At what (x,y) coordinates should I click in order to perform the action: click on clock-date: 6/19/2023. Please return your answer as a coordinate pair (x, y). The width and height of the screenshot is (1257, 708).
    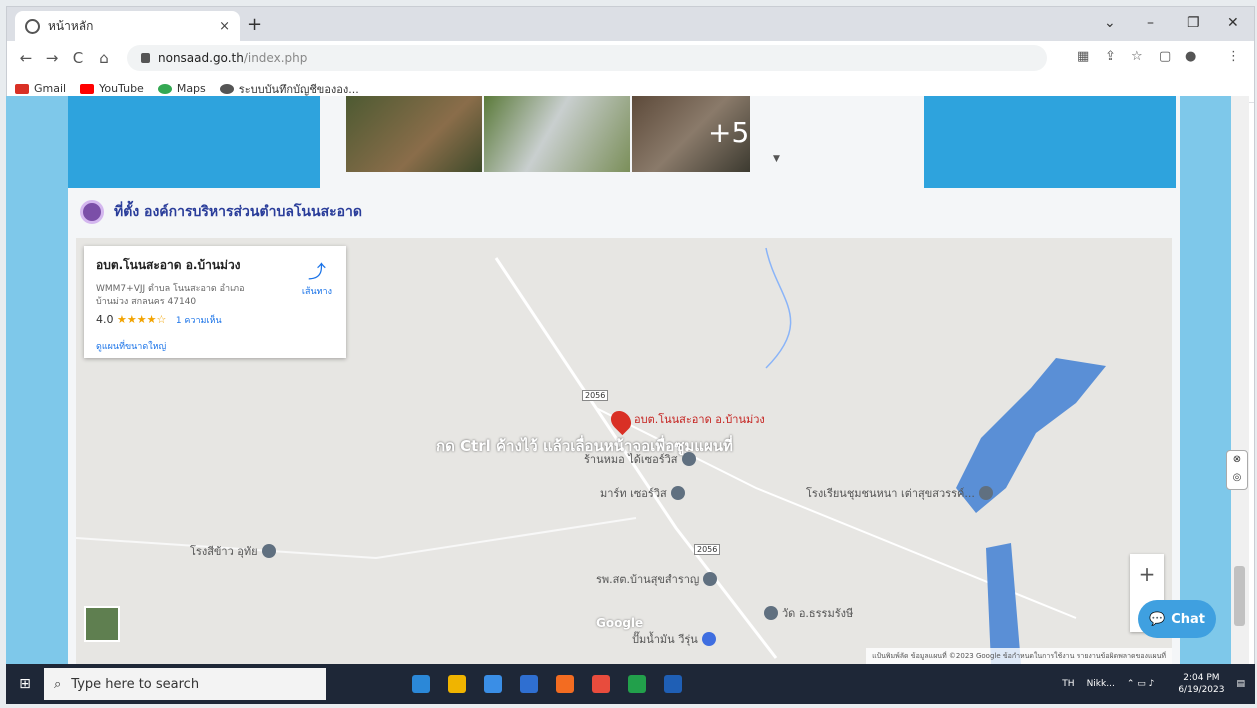
    Looking at the image, I should click on (1201, 690).